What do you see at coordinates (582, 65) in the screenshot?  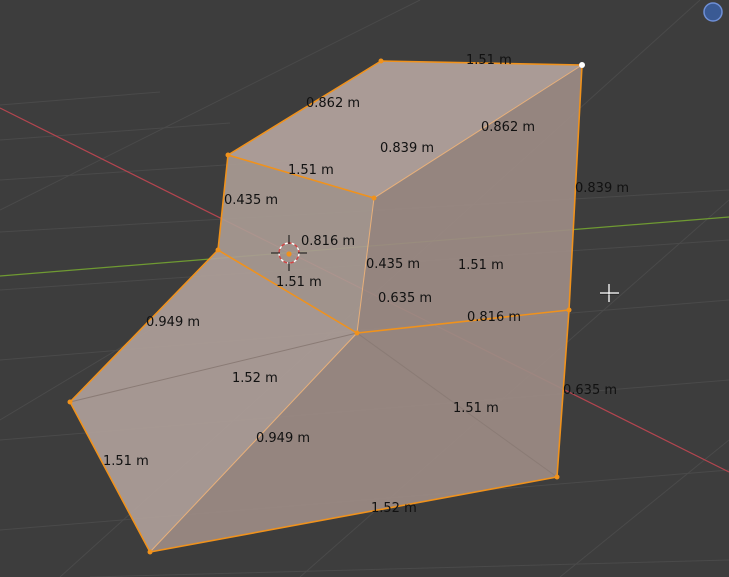 I see `active-vertex` at bounding box center [582, 65].